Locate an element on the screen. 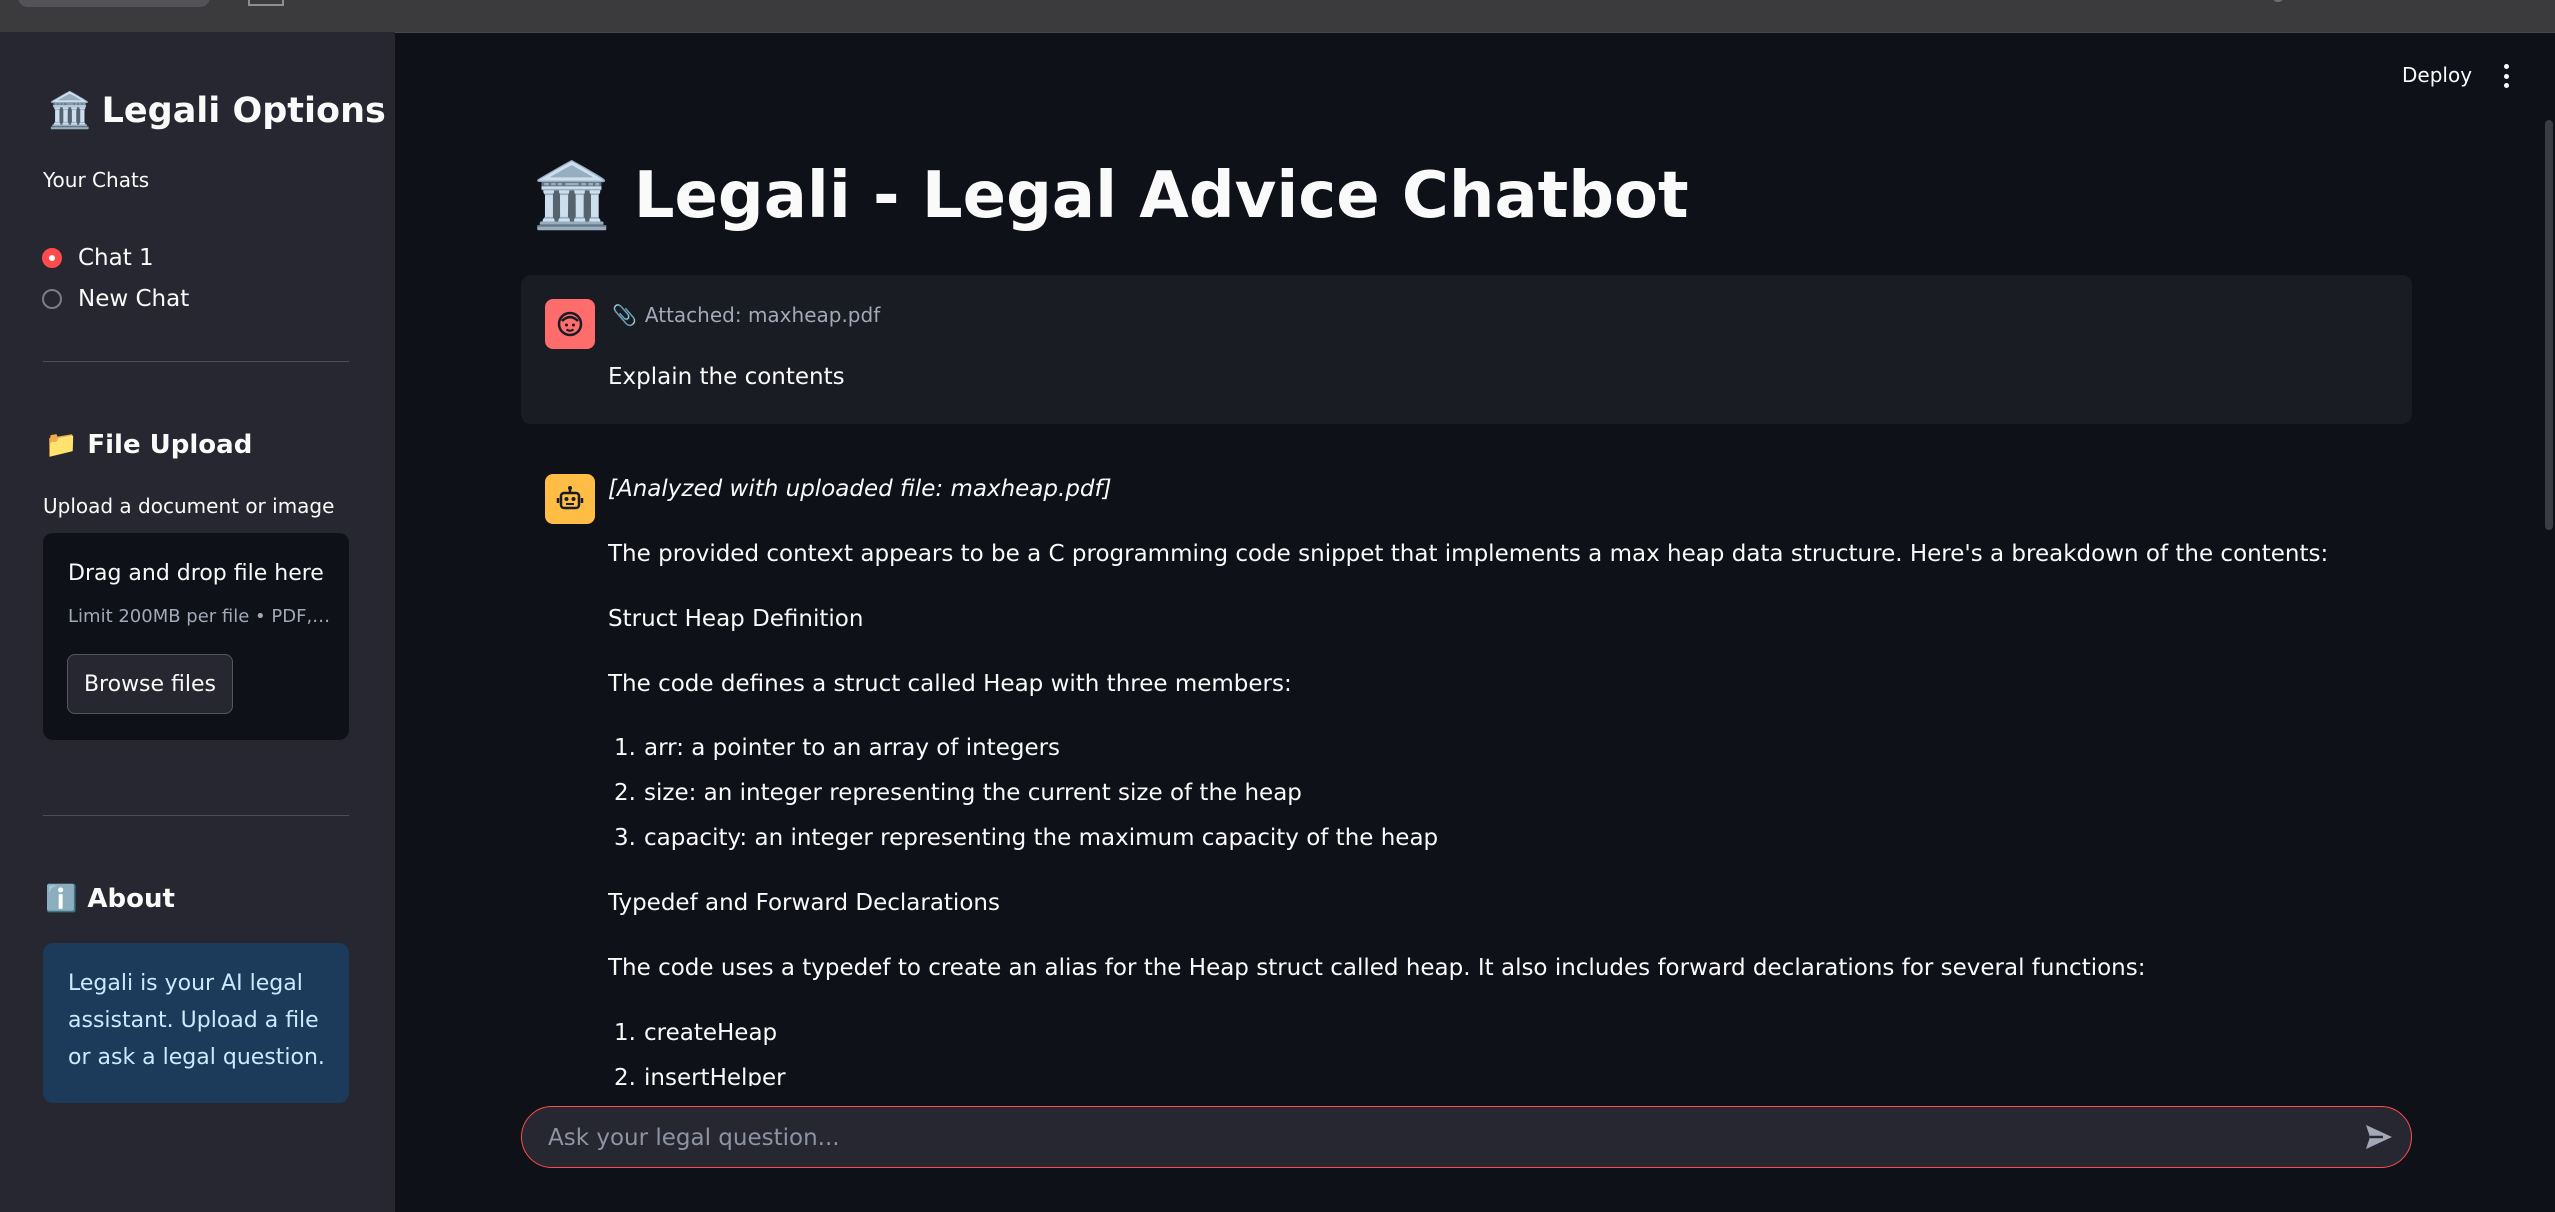 The image size is (2555, 1212). chat-input-container is located at coordinates (1466, 1137).